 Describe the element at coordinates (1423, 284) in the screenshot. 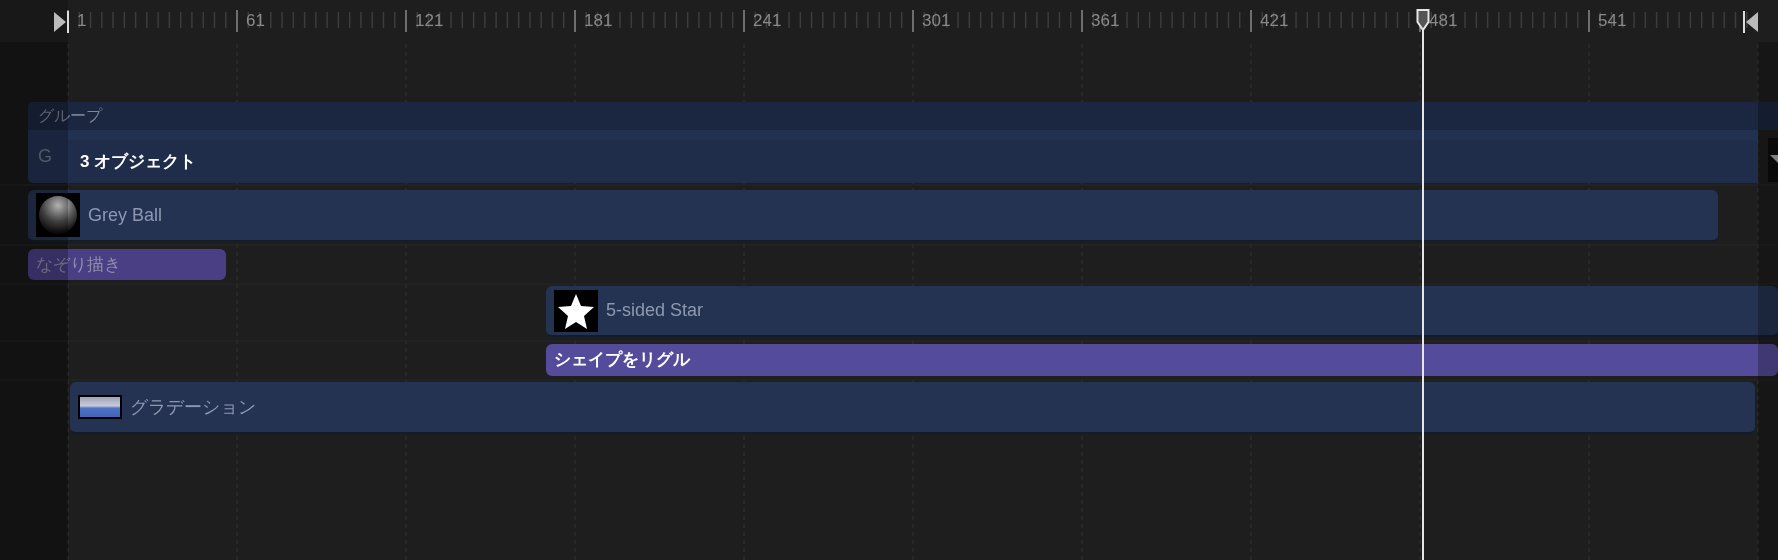

I see `playhead` at that location.